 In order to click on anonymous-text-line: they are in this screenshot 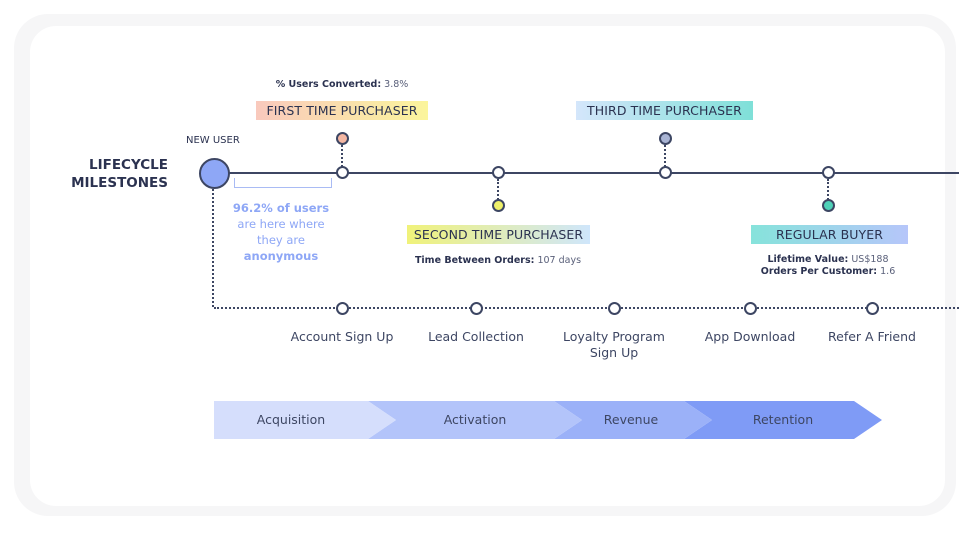, I will do `click(281, 240)`.